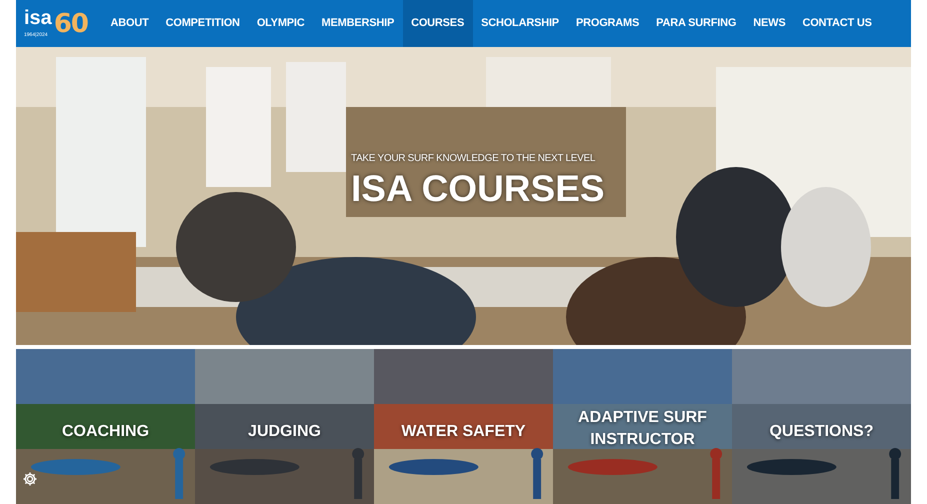 This screenshot has height=504, width=927. Describe the element at coordinates (463, 432) in the screenshot. I see `tile-title: WATER SAFETY` at that location.